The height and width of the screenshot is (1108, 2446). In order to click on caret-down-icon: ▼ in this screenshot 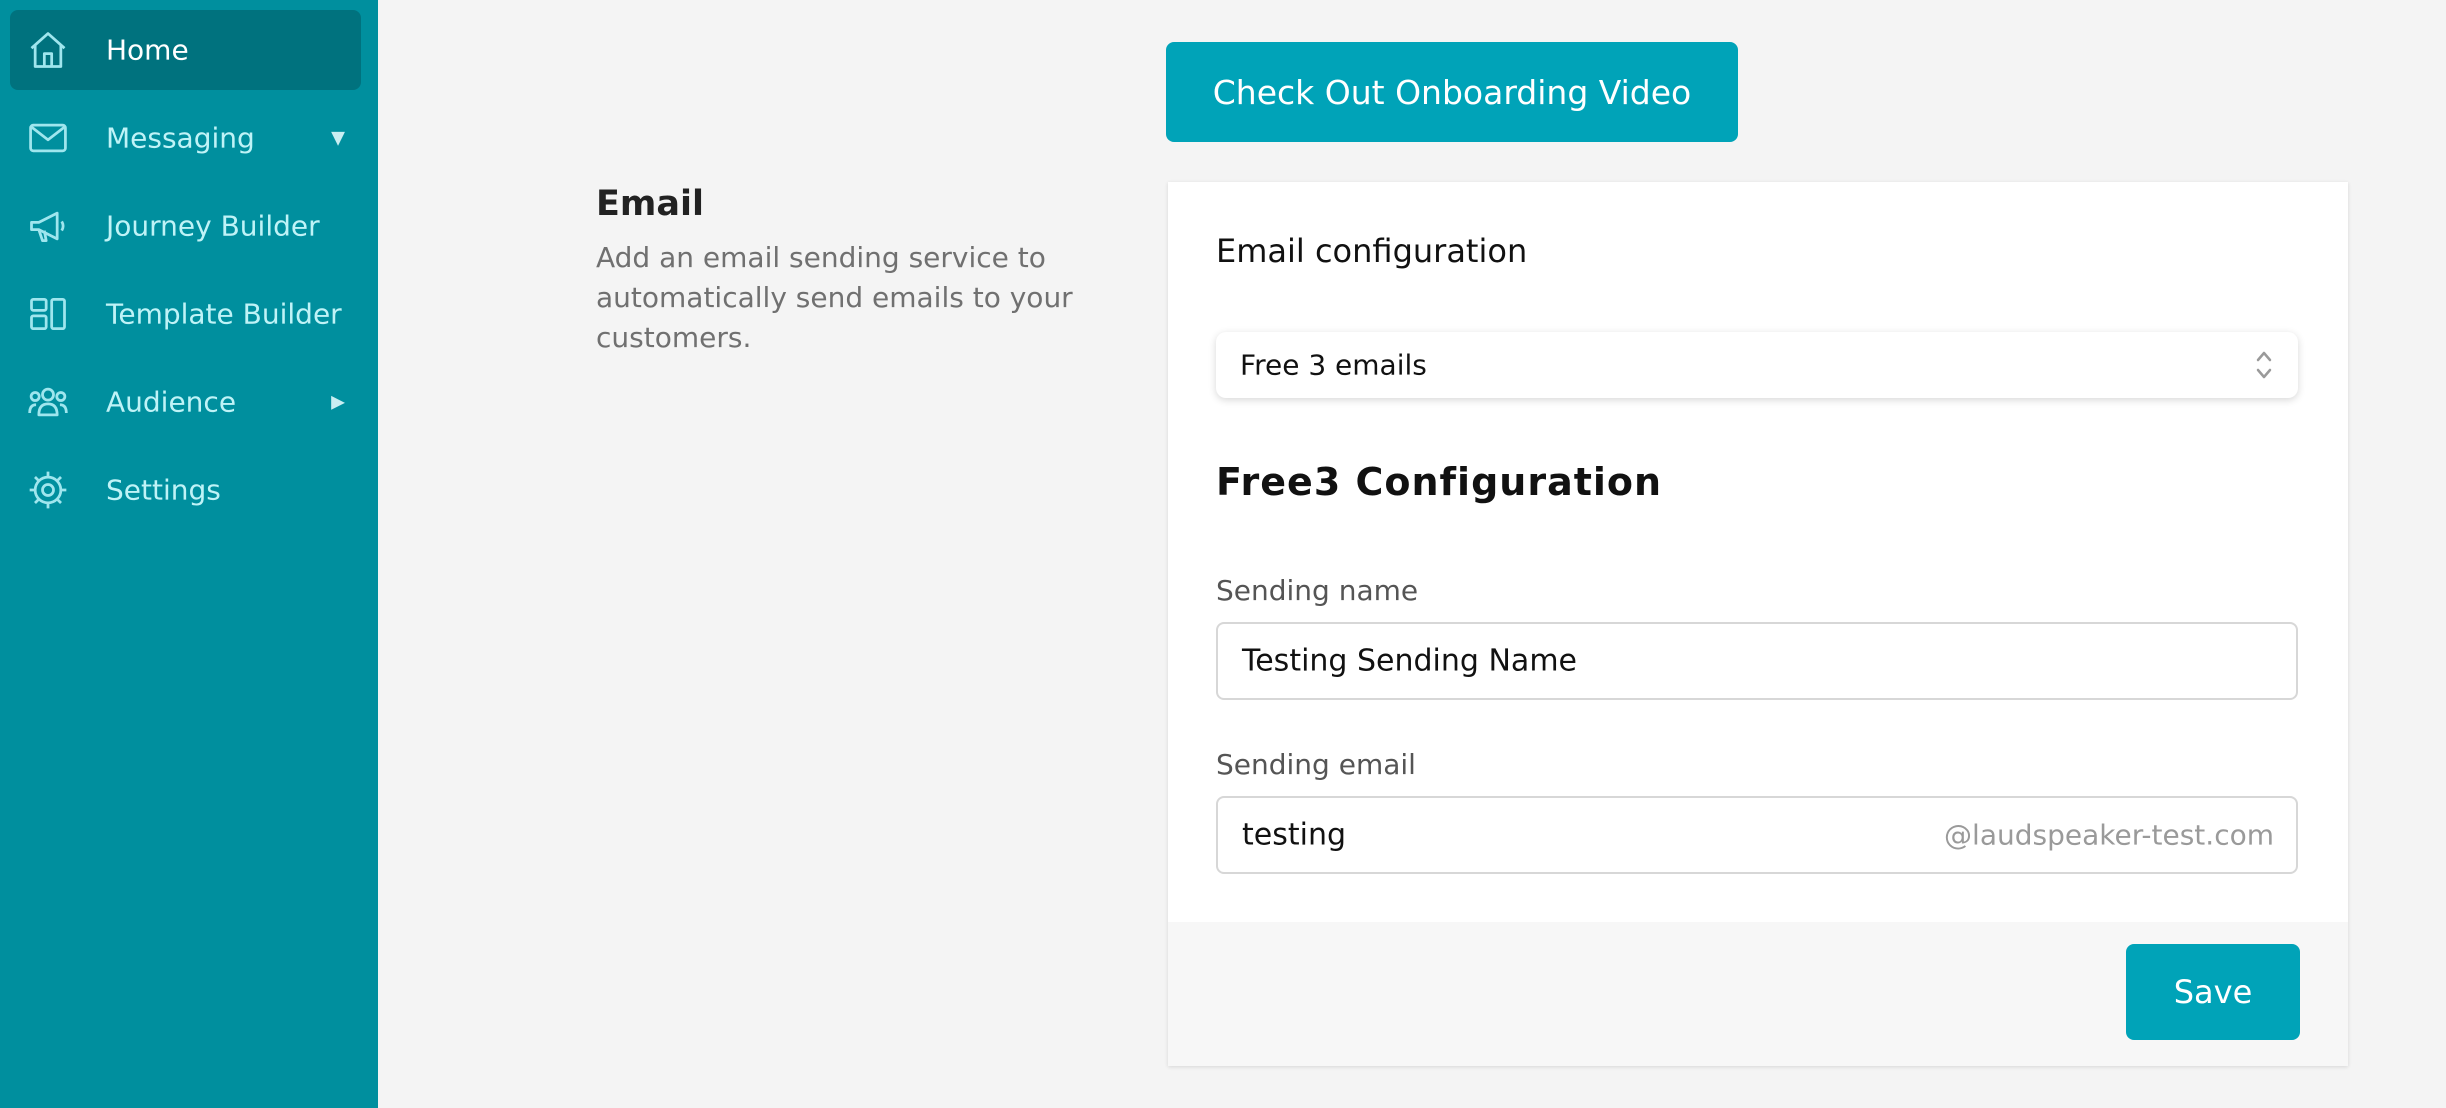, I will do `click(338, 138)`.